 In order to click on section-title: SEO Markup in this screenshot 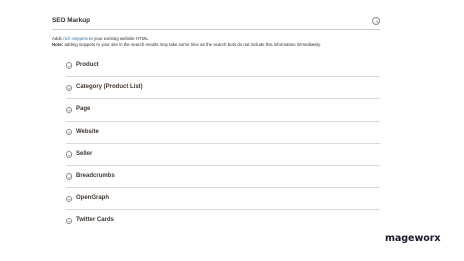, I will do `click(71, 20)`.